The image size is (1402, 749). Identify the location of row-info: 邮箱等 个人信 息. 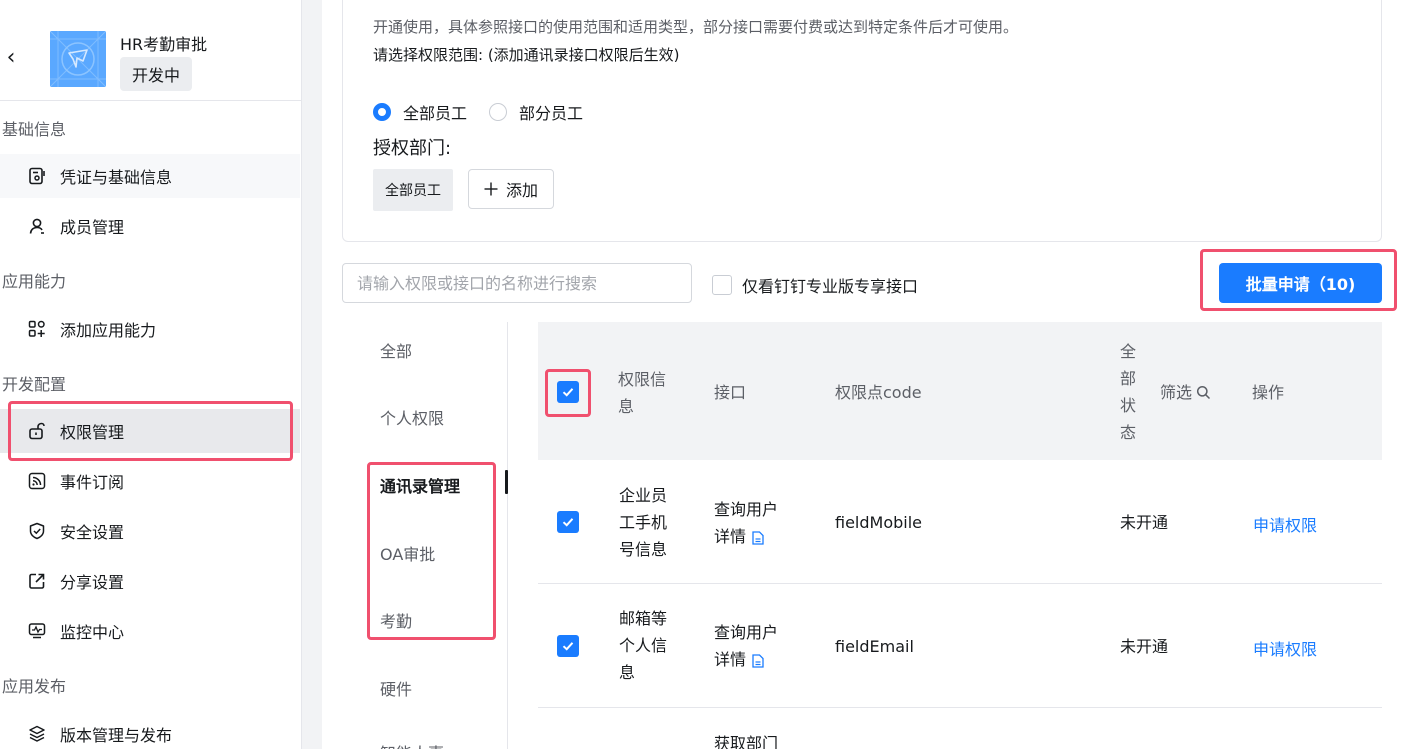
(643, 645).